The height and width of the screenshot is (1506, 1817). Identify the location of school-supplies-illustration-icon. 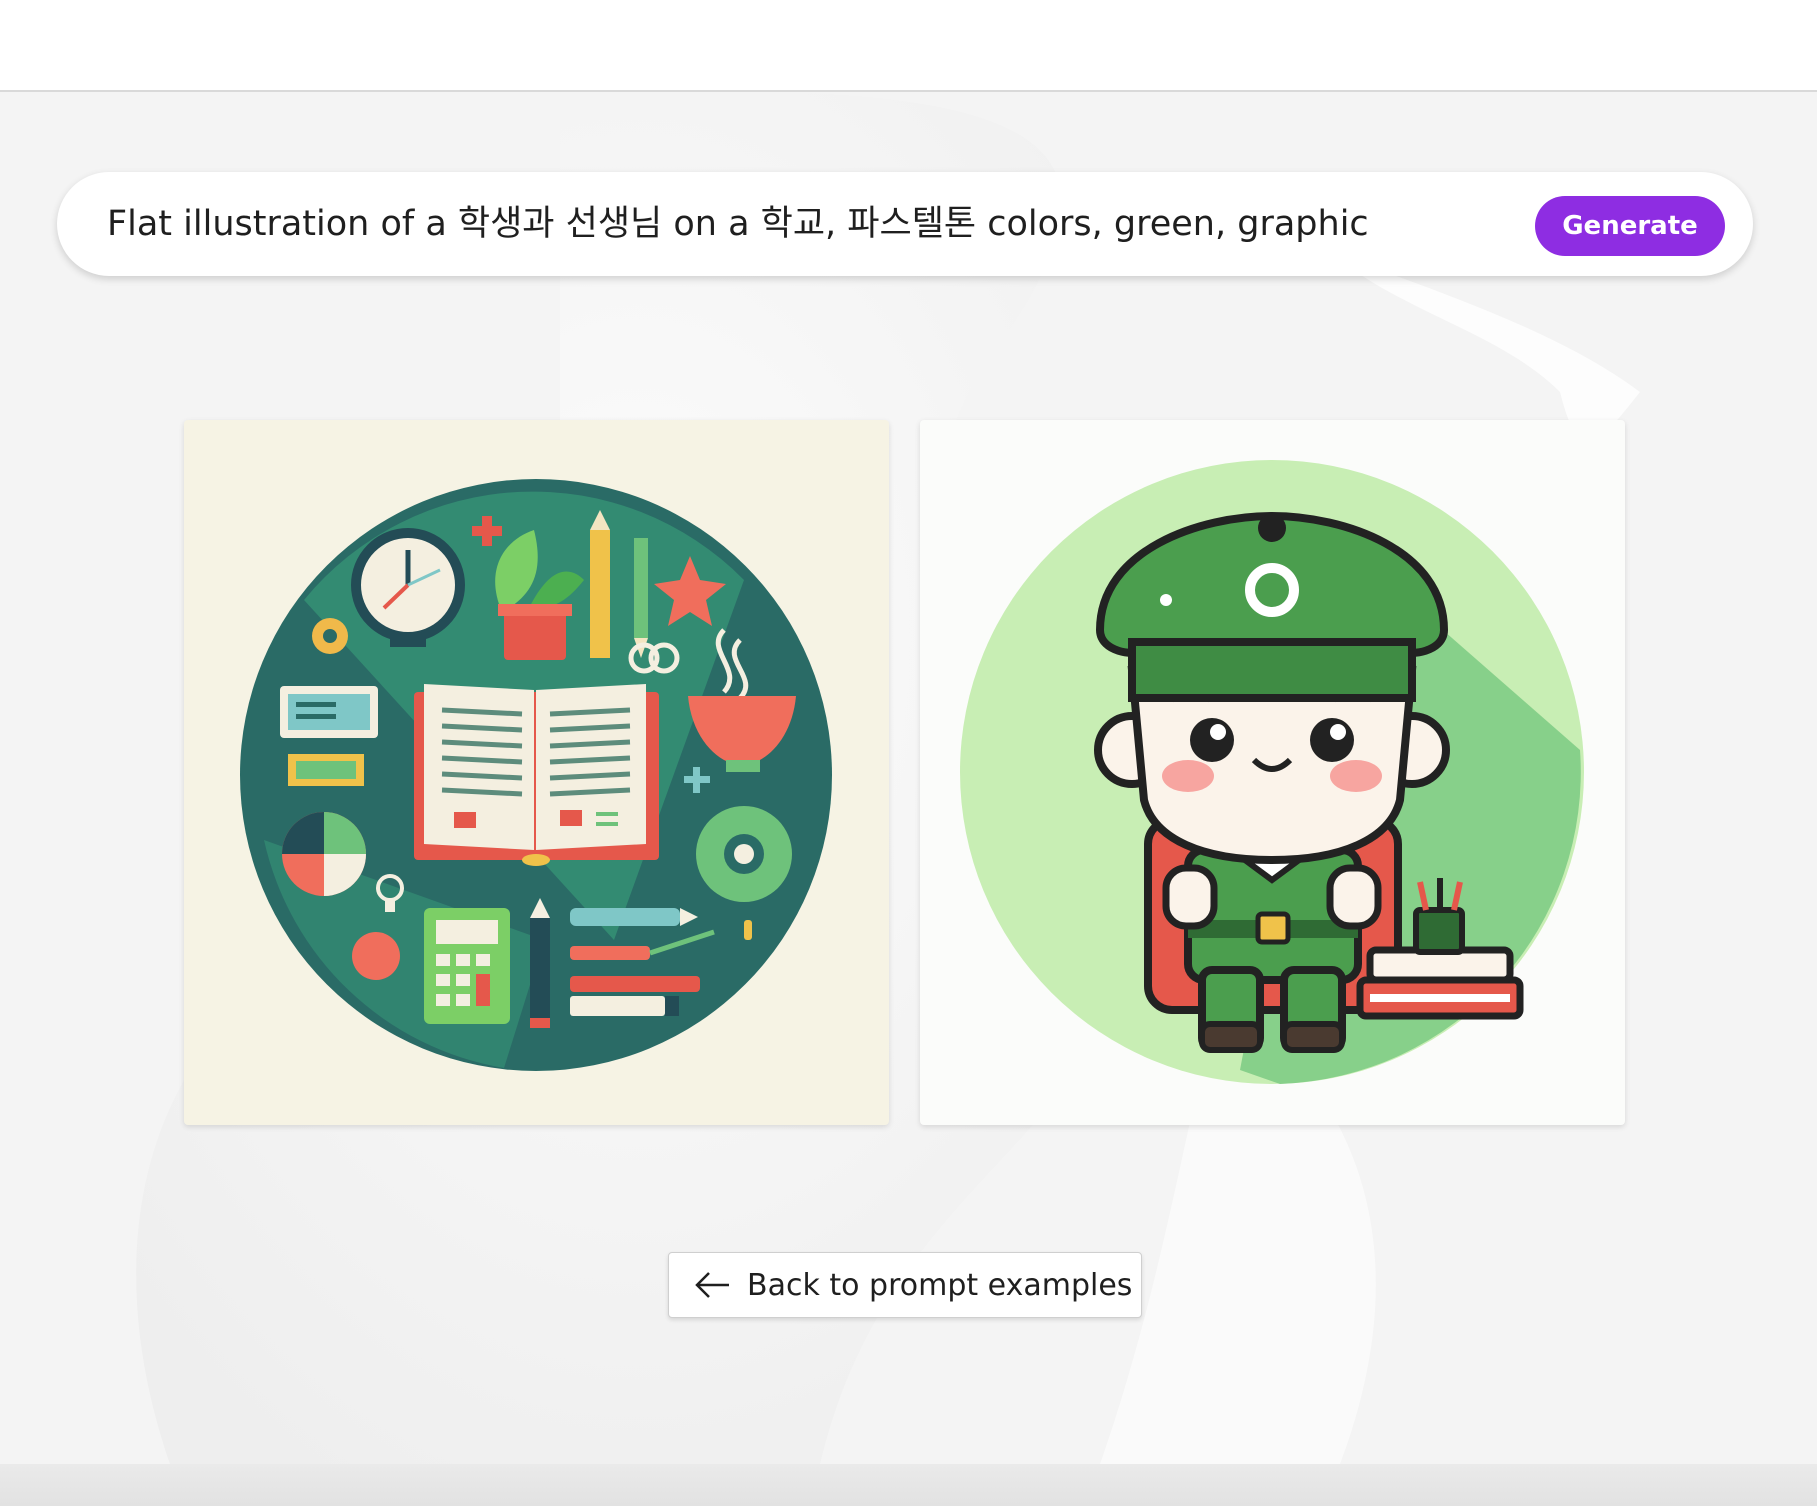
(536, 775).